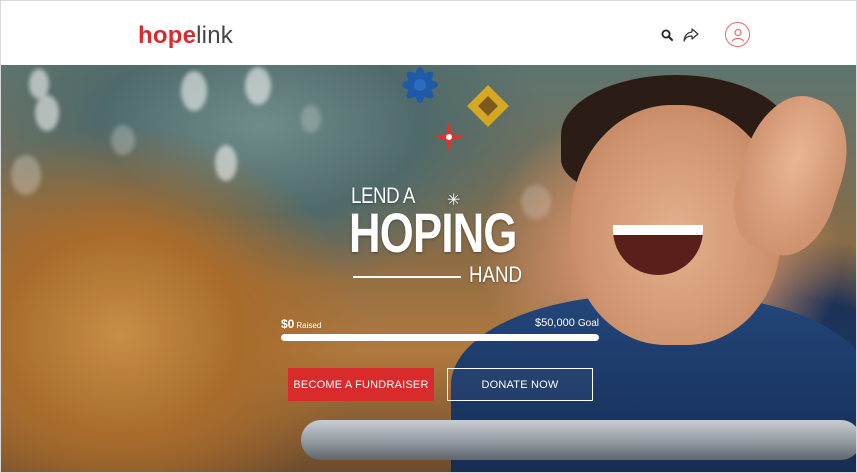 The width and height of the screenshot is (857, 473). What do you see at coordinates (449, 137) in the screenshot?
I see `red-star-icon` at bounding box center [449, 137].